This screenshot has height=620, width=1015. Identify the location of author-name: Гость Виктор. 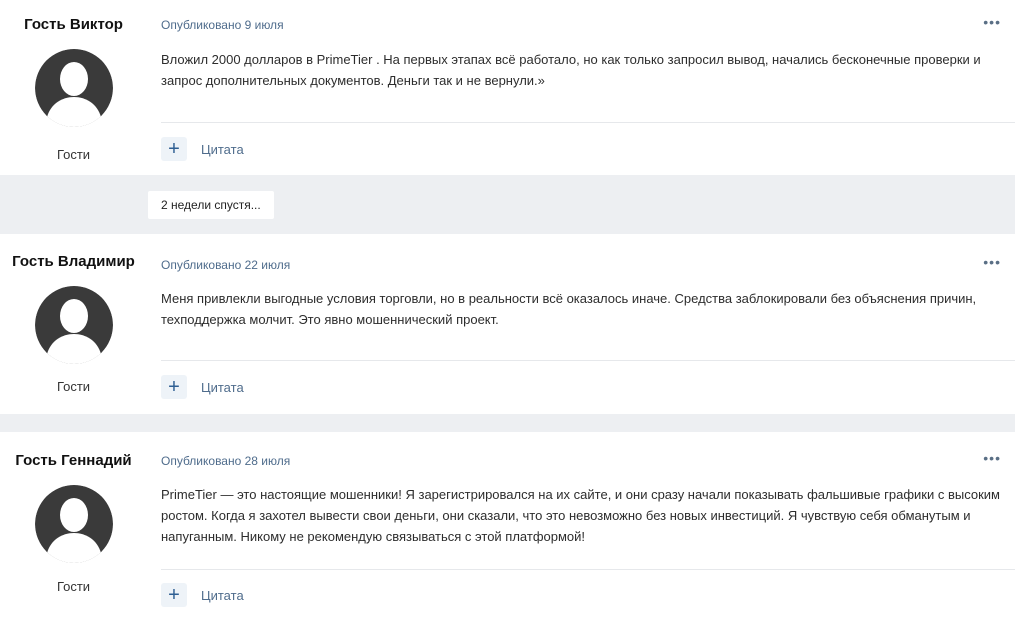
(73, 24).